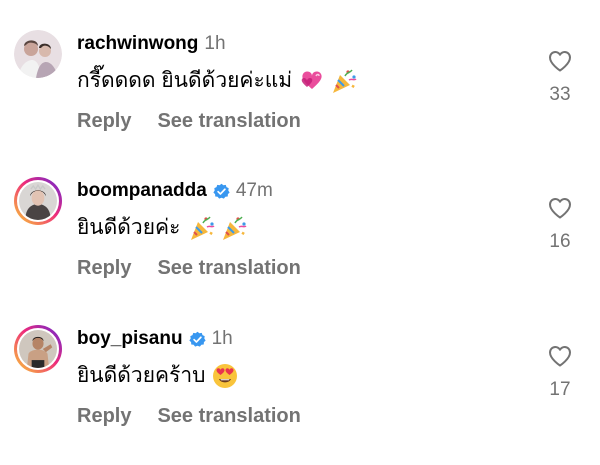 This screenshot has height=465, width=600. What do you see at coordinates (560, 94) in the screenshot?
I see `like-count: 33` at bounding box center [560, 94].